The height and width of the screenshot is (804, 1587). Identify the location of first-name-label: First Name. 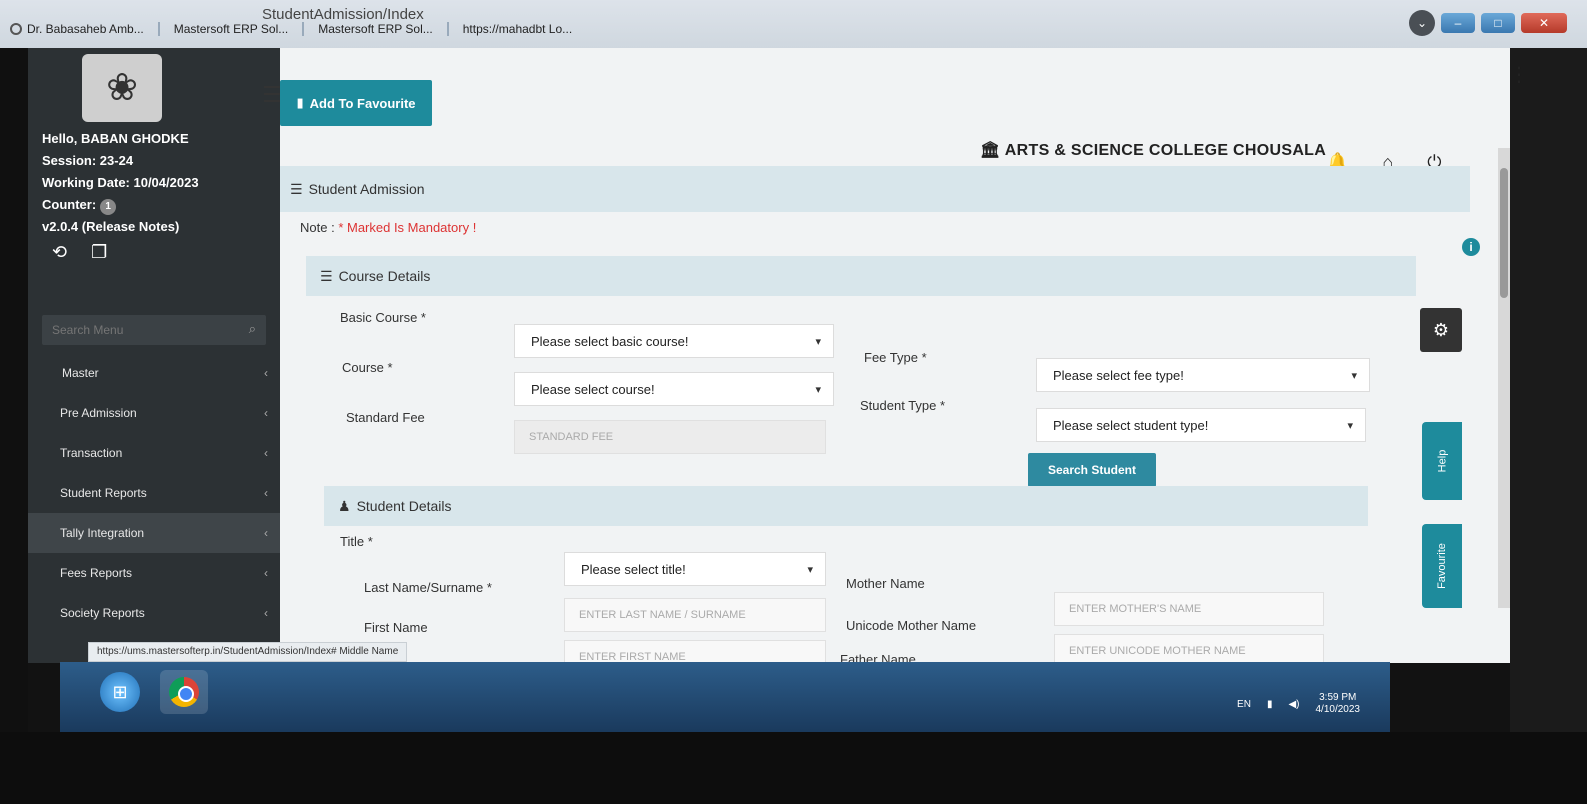
(396, 627).